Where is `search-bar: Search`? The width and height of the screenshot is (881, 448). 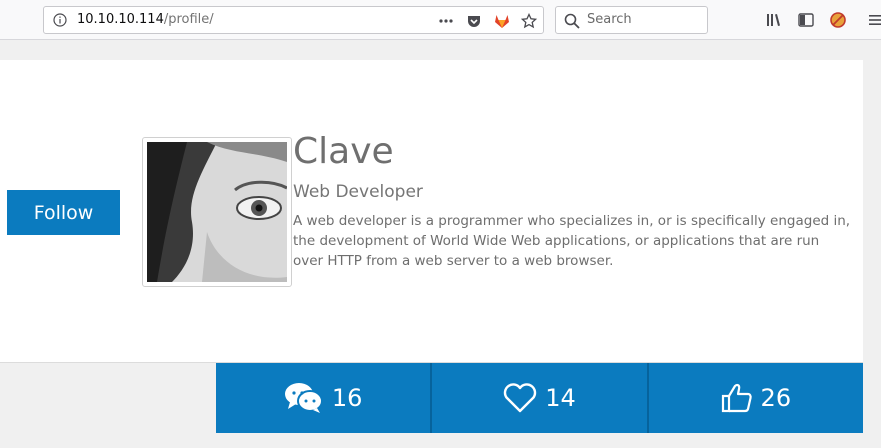 search-bar: Search is located at coordinates (631, 20).